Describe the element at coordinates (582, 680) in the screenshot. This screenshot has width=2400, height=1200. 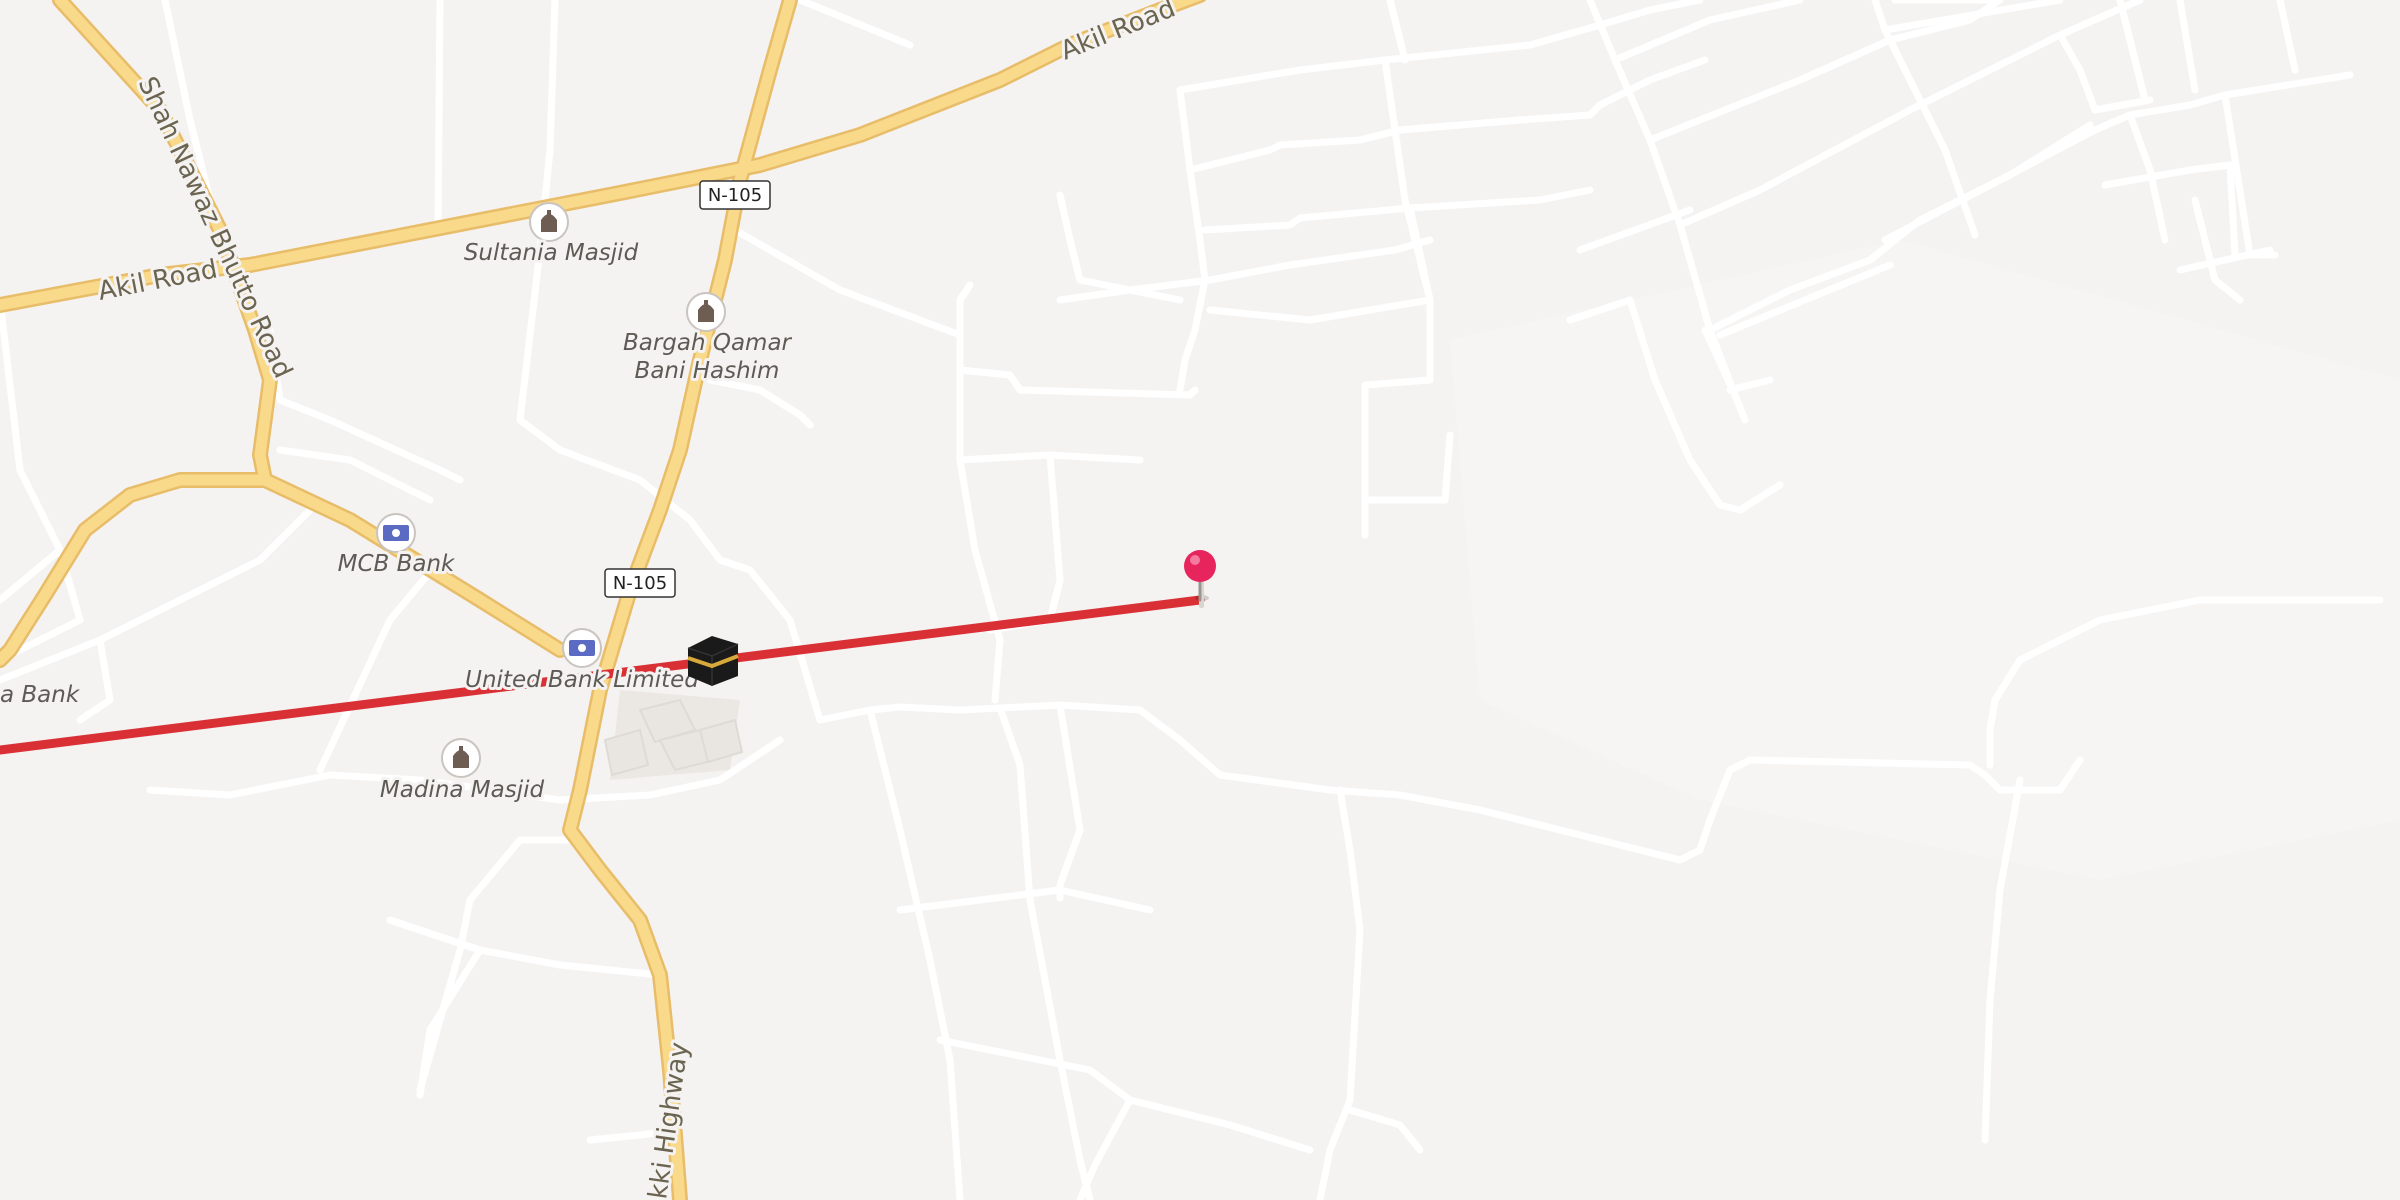
I see `poi-label-united-bank-limited: United Bank Limited` at that location.